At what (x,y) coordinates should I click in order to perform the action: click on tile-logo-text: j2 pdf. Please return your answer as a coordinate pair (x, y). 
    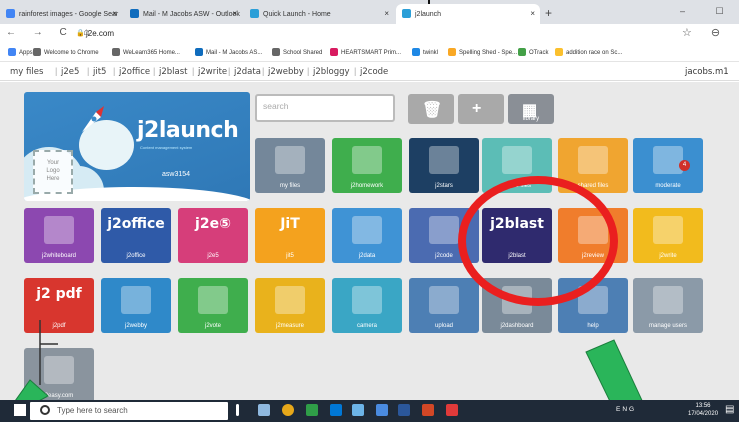
    Looking at the image, I should click on (59, 294).